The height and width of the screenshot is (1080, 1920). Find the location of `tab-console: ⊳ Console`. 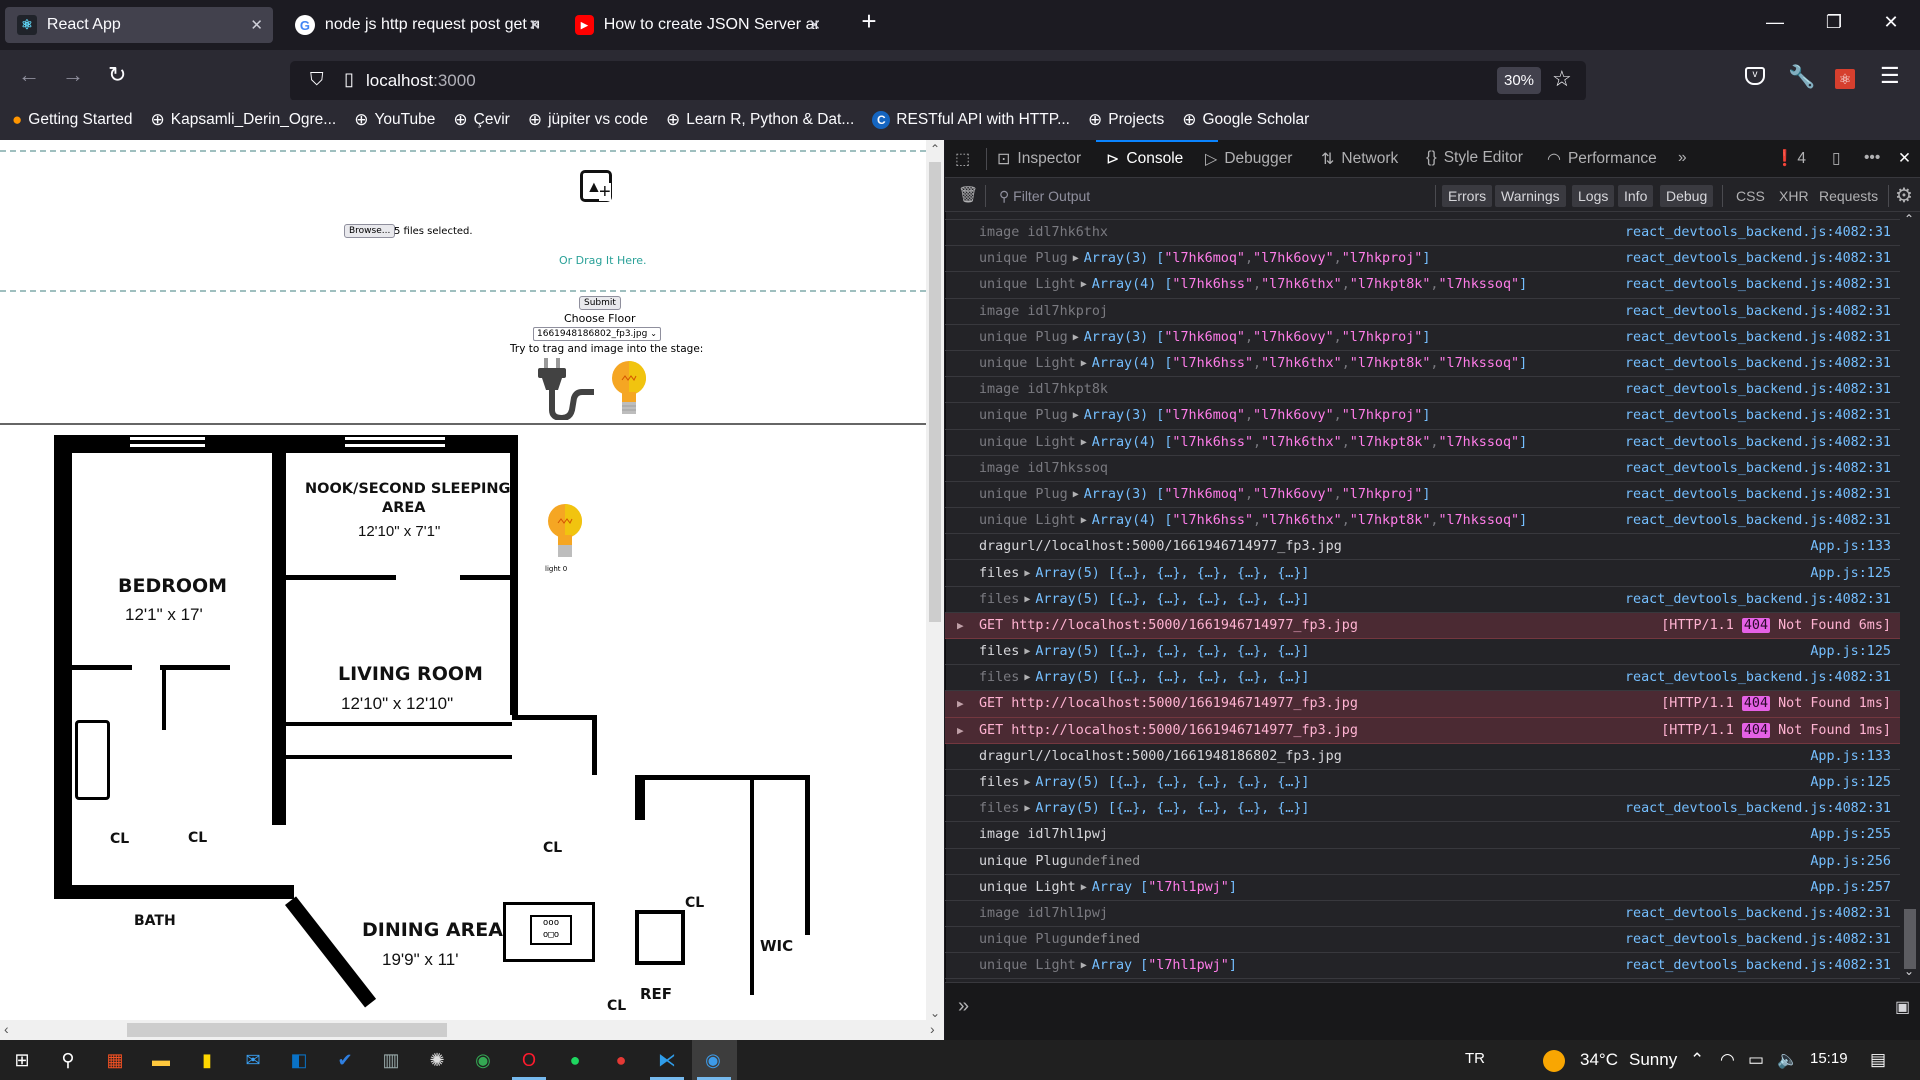

tab-console: ⊳ Console is located at coordinates (1144, 159).